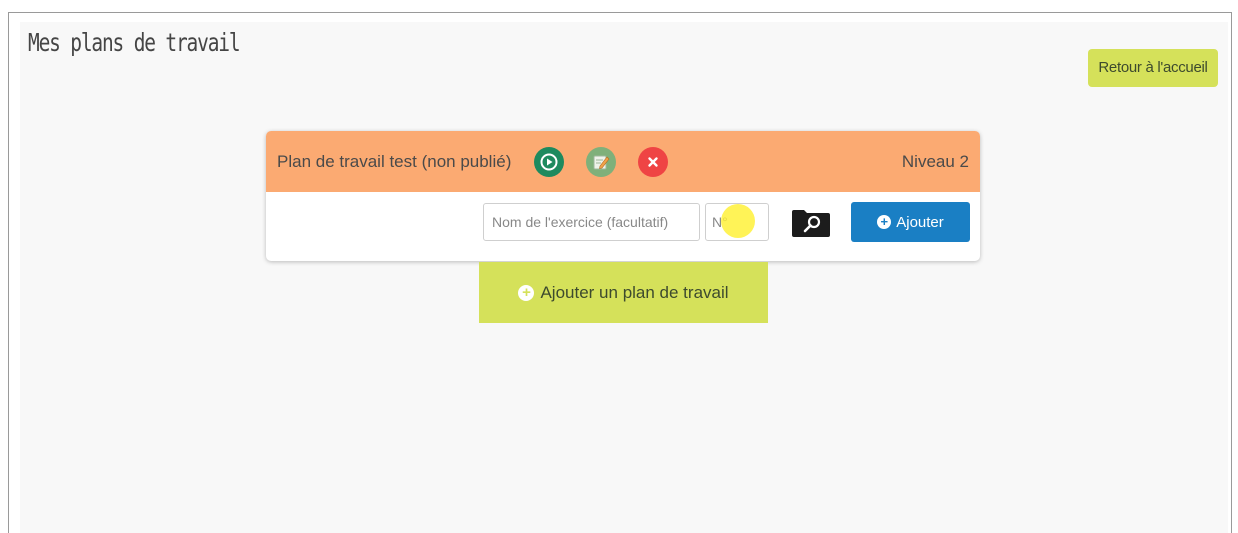  What do you see at coordinates (737, 222) in the screenshot?
I see `exercise-number-input` at bounding box center [737, 222].